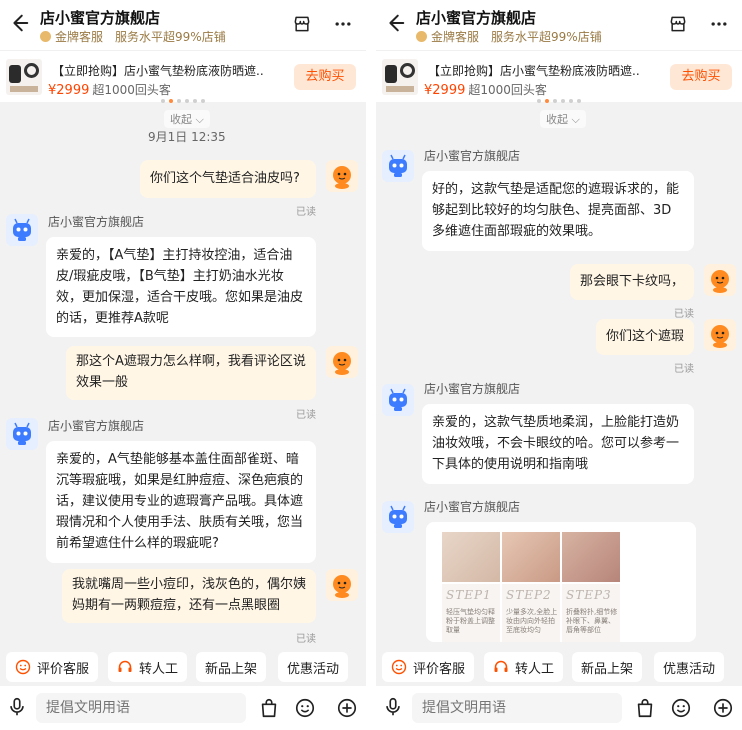  Describe the element at coordinates (471, 557) in the screenshot. I see `step1-photo` at that location.